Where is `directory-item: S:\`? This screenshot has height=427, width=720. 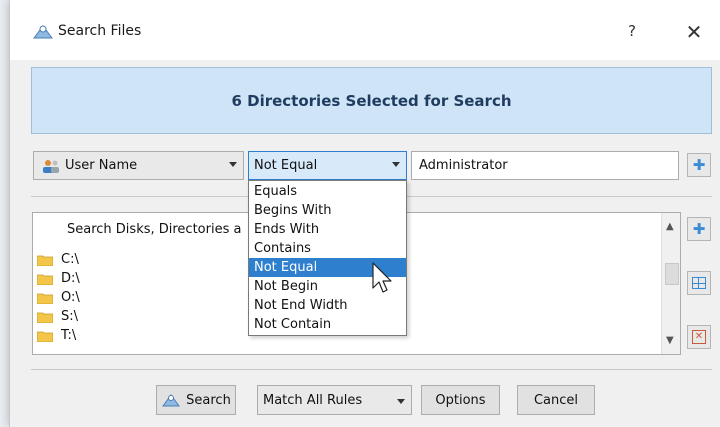
directory-item: S:\ is located at coordinates (57, 316).